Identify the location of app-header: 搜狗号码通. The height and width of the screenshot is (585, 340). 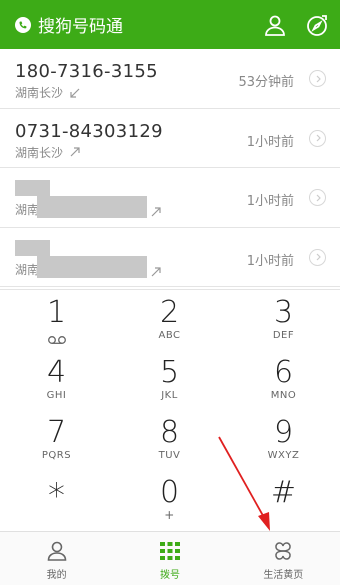
(170, 24).